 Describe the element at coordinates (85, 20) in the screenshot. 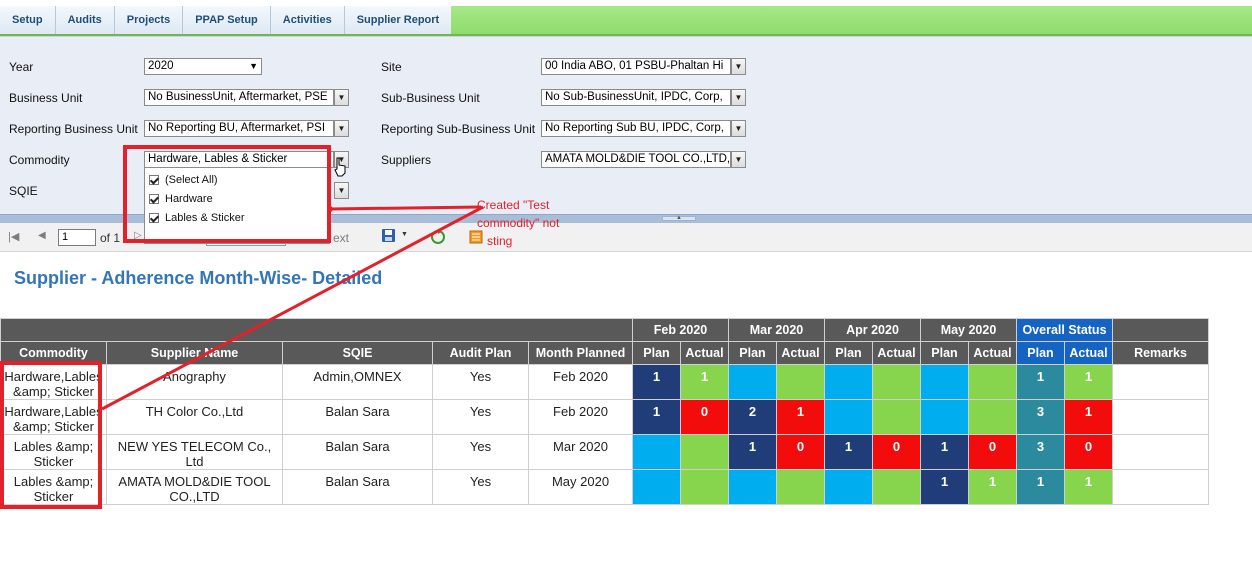

I see `nav-tab-audits: Audits` at that location.